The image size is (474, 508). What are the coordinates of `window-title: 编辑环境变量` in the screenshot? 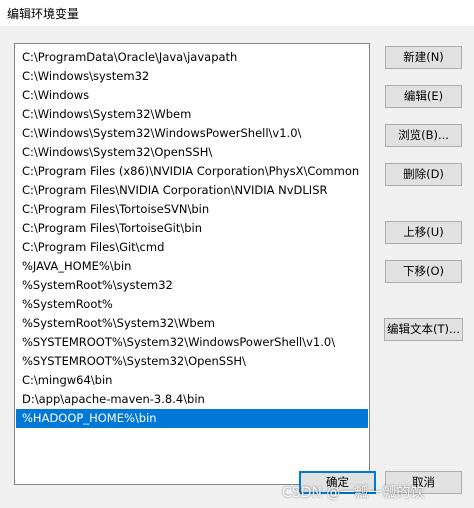 It's located at (43, 14).